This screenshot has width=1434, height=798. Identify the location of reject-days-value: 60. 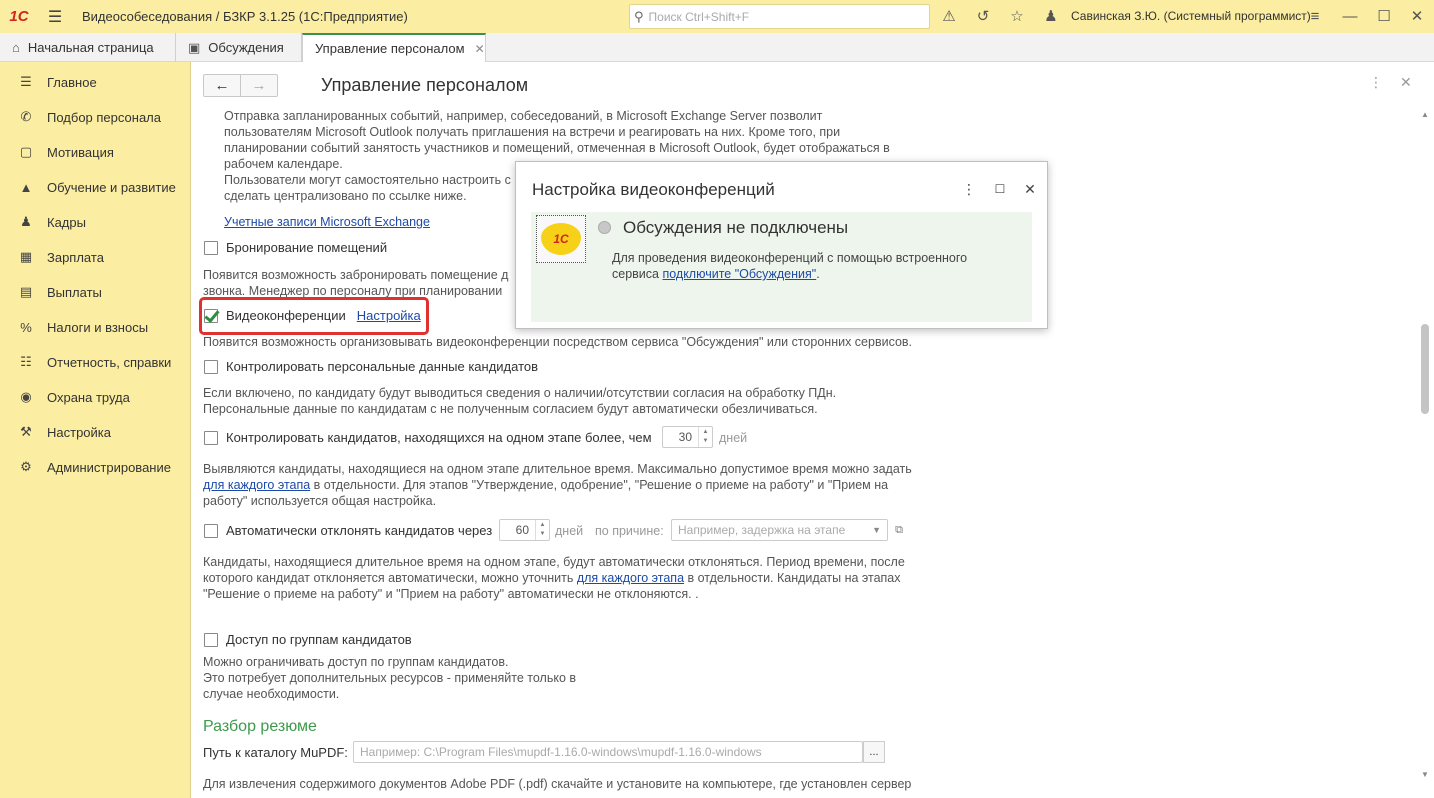
(522, 530).